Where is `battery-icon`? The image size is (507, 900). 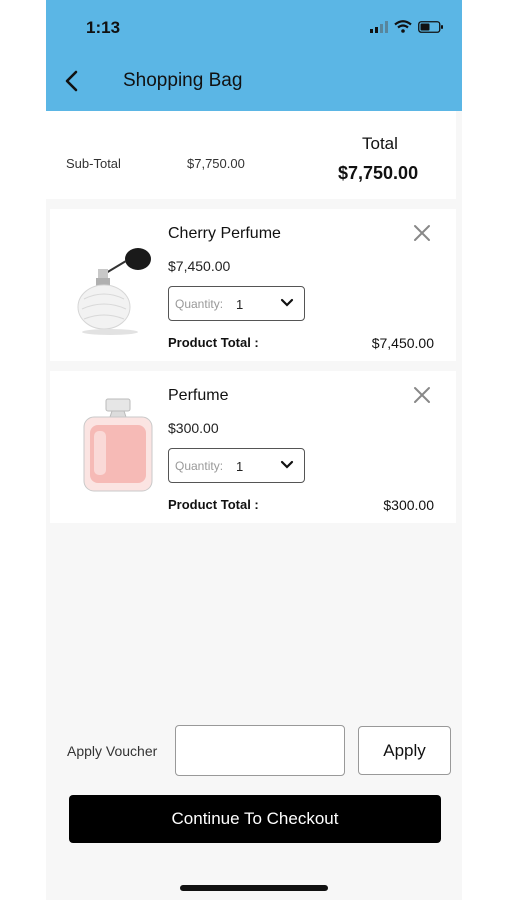
battery-icon is located at coordinates (430, 26).